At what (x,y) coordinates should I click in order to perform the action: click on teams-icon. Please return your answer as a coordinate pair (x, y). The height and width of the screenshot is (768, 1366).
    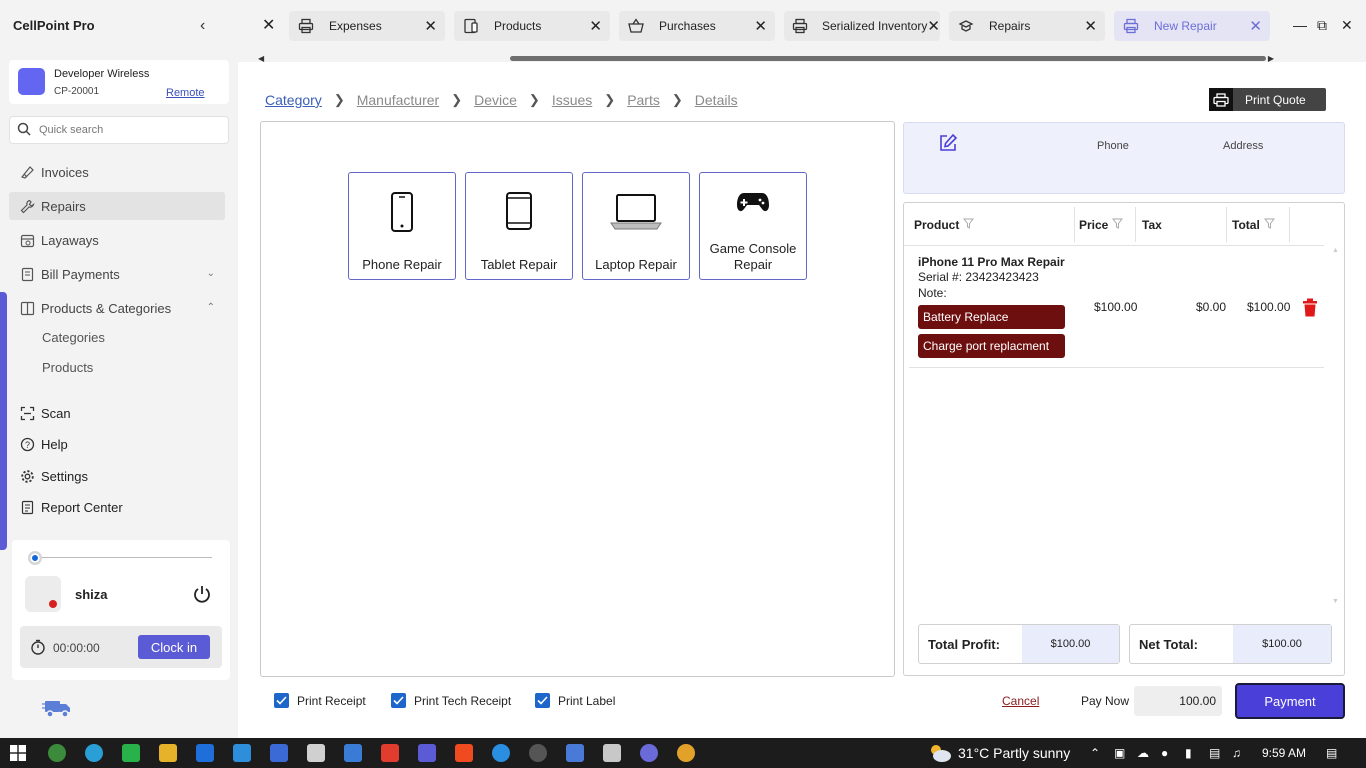
    Looking at the image, I should click on (427, 753).